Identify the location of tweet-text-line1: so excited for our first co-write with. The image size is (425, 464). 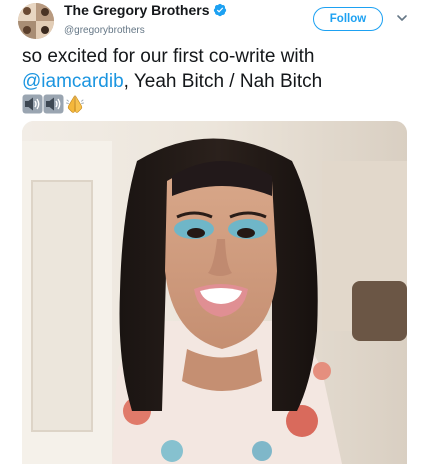
(168, 56).